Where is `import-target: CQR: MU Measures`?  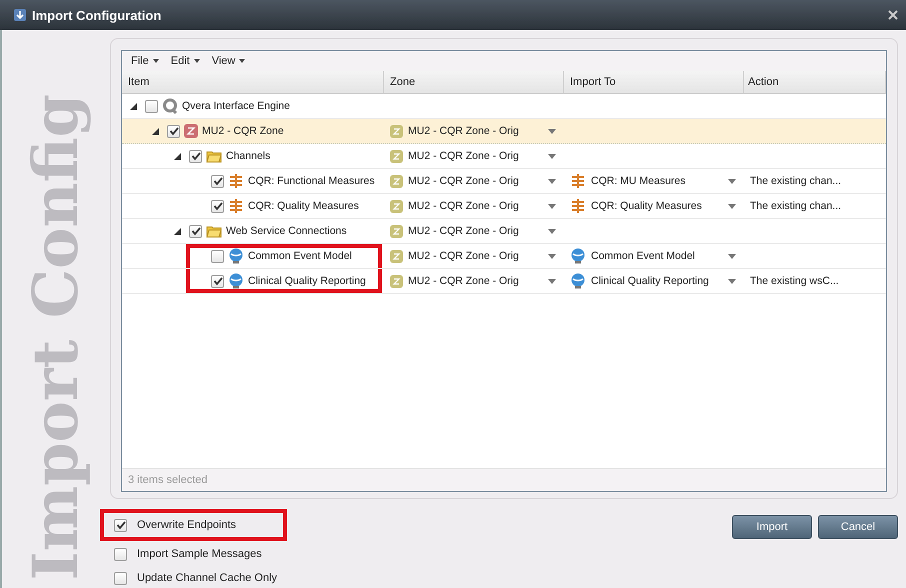 import-target: CQR: MU Measures is located at coordinates (638, 181).